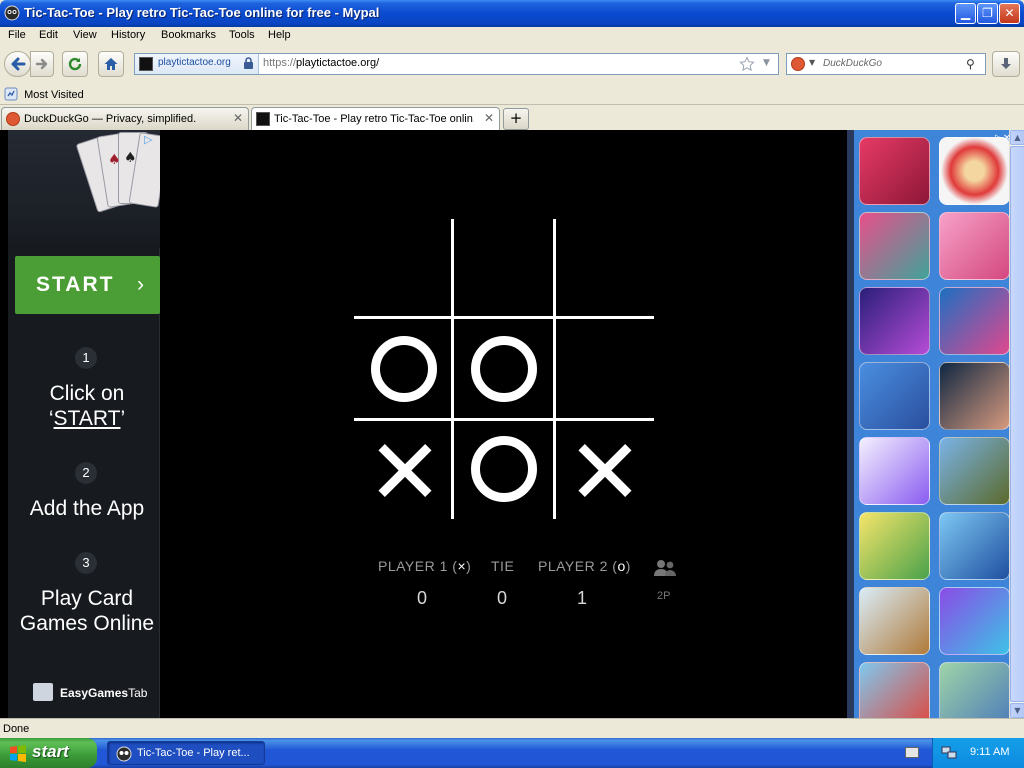 Image resolution: width=1024 pixels, height=768 pixels. Describe the element at coordinates (798, 64) in the screenshot. I see `duckduckgo-engine-icon` at that location.